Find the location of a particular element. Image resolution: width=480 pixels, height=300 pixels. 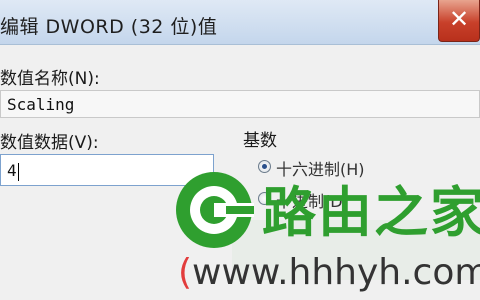

close-icon: ✕ is located at coordinates (459, 19).